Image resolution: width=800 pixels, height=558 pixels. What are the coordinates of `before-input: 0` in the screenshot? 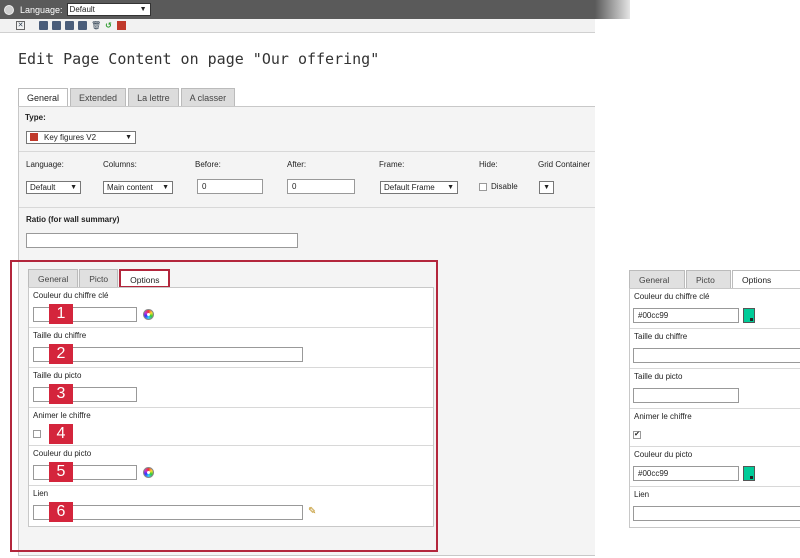 It's located at (230, 186).